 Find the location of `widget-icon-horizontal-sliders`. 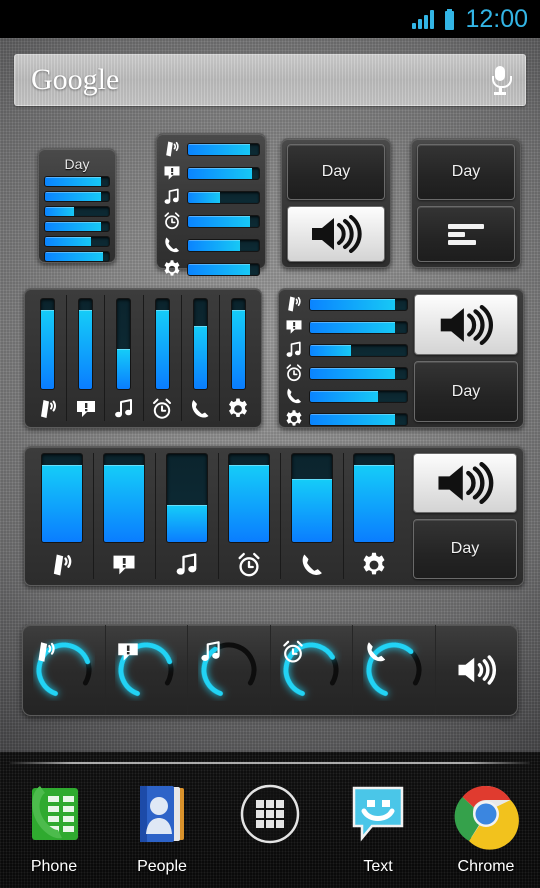

widget-icon-horizontal-sliders is located at coordinates (211, 204).